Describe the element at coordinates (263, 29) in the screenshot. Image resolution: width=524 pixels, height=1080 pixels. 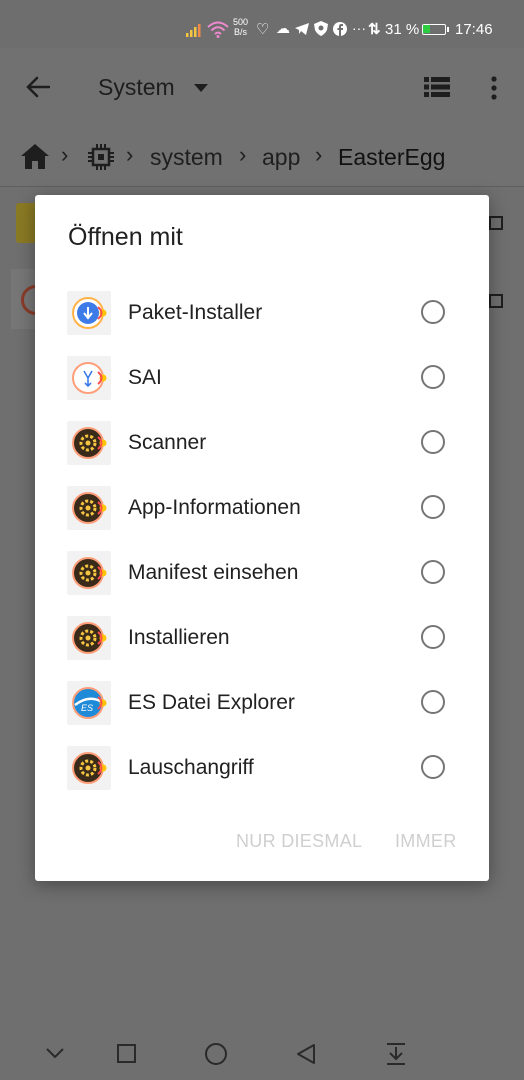
I see `heart-icon: ♡` at that location.